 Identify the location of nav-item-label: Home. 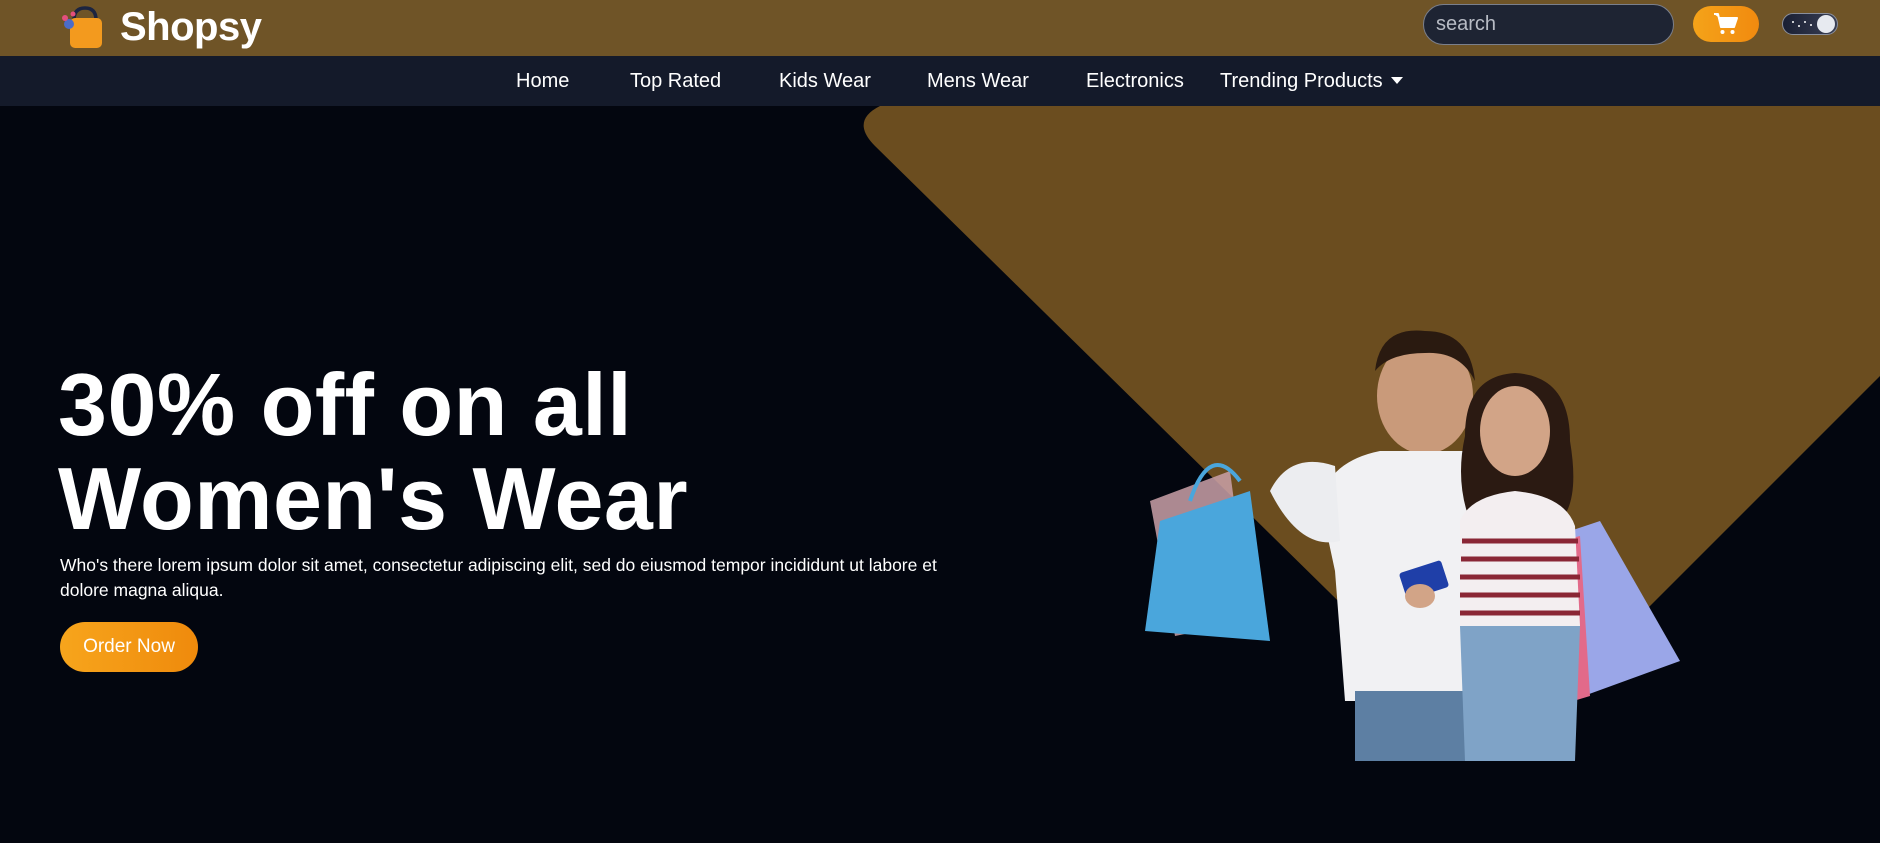
(543, 80).